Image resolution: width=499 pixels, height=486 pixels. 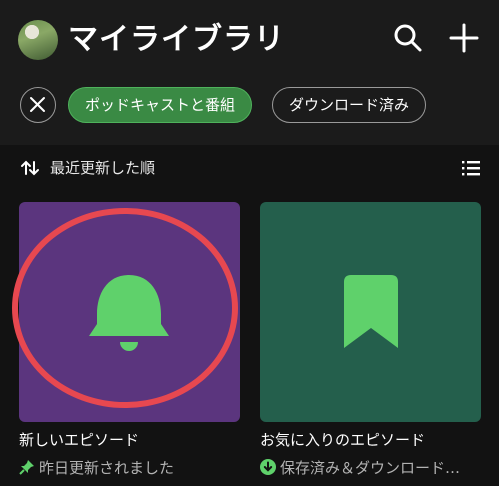 What do you see at coordinates (160, 105) in the screenshot?
I see `filter-chip-podcasts: ポッドキャストと番組` at bounding box center [160, 105].